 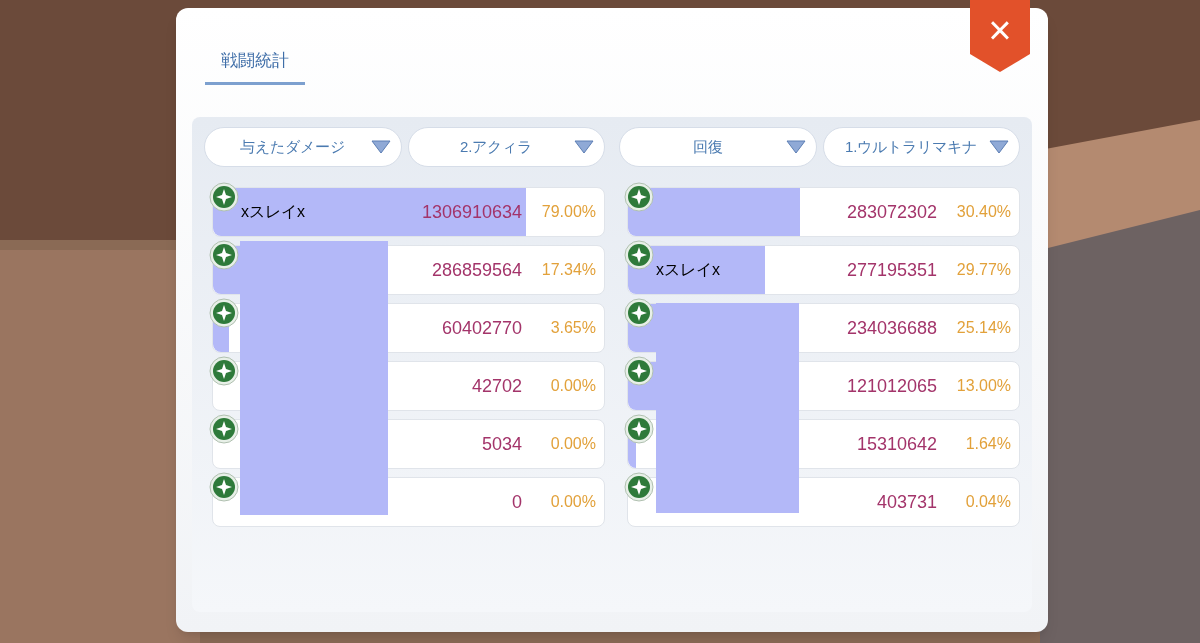 I want to click on amount: 5034, so click(x=501, y=444).